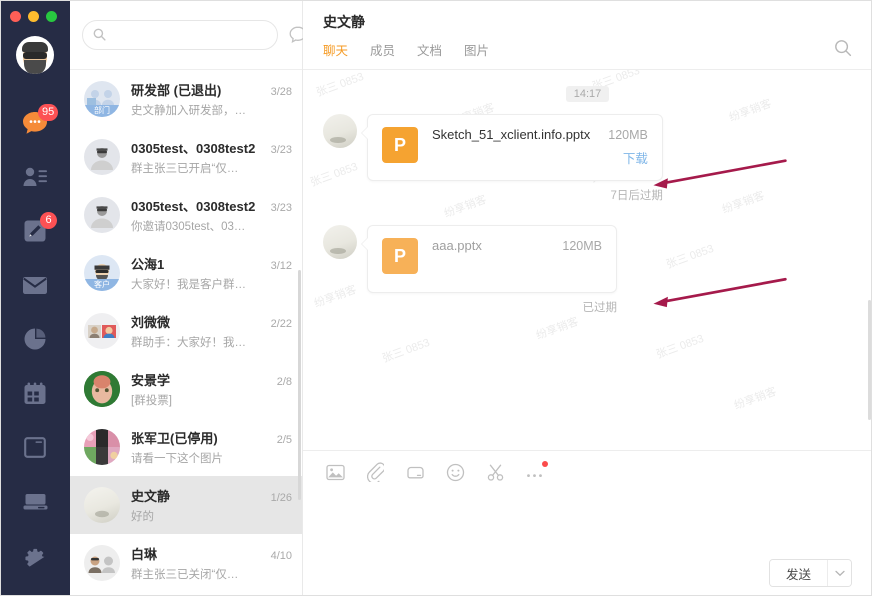 The width and height of the screenshot is (872, 596). What do you see at coordinates (512, 147) in the screenshot?
I see `file-message-bubble: P Sketch_51_xclient.info.pptx 120MB 下载` at bounding box center [512, 147].